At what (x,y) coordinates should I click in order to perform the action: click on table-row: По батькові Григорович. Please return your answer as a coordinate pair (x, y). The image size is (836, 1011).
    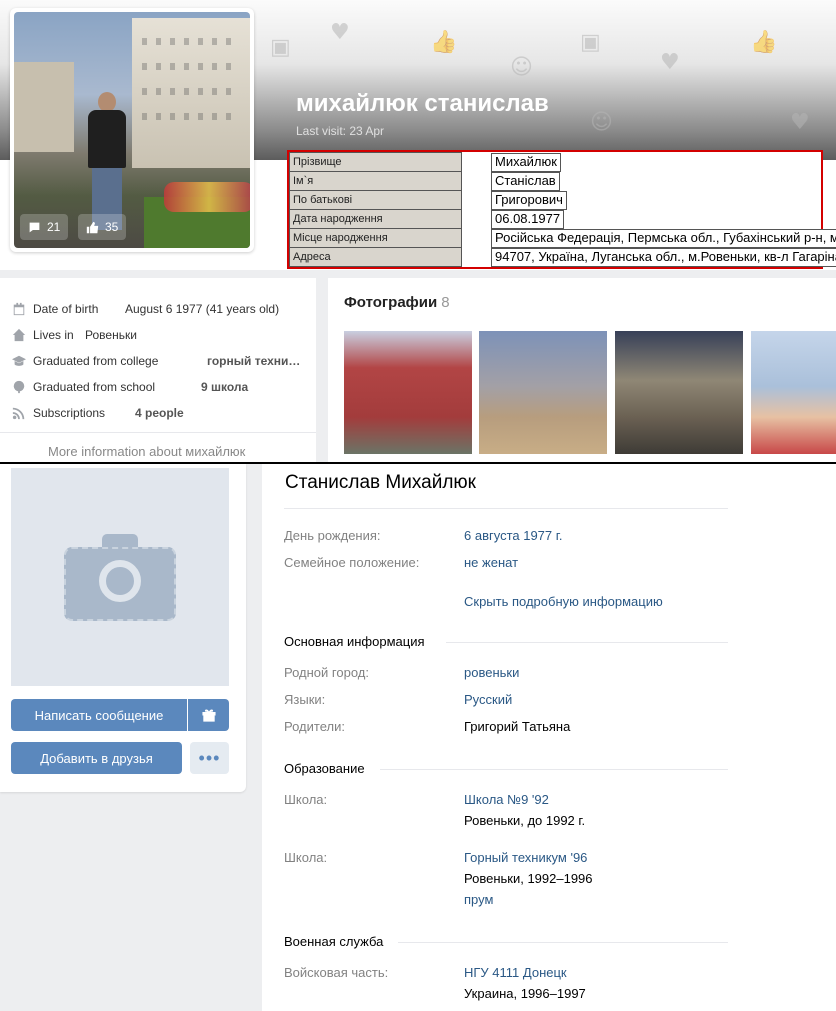
    Looking at the image, I should click on (555, 200).